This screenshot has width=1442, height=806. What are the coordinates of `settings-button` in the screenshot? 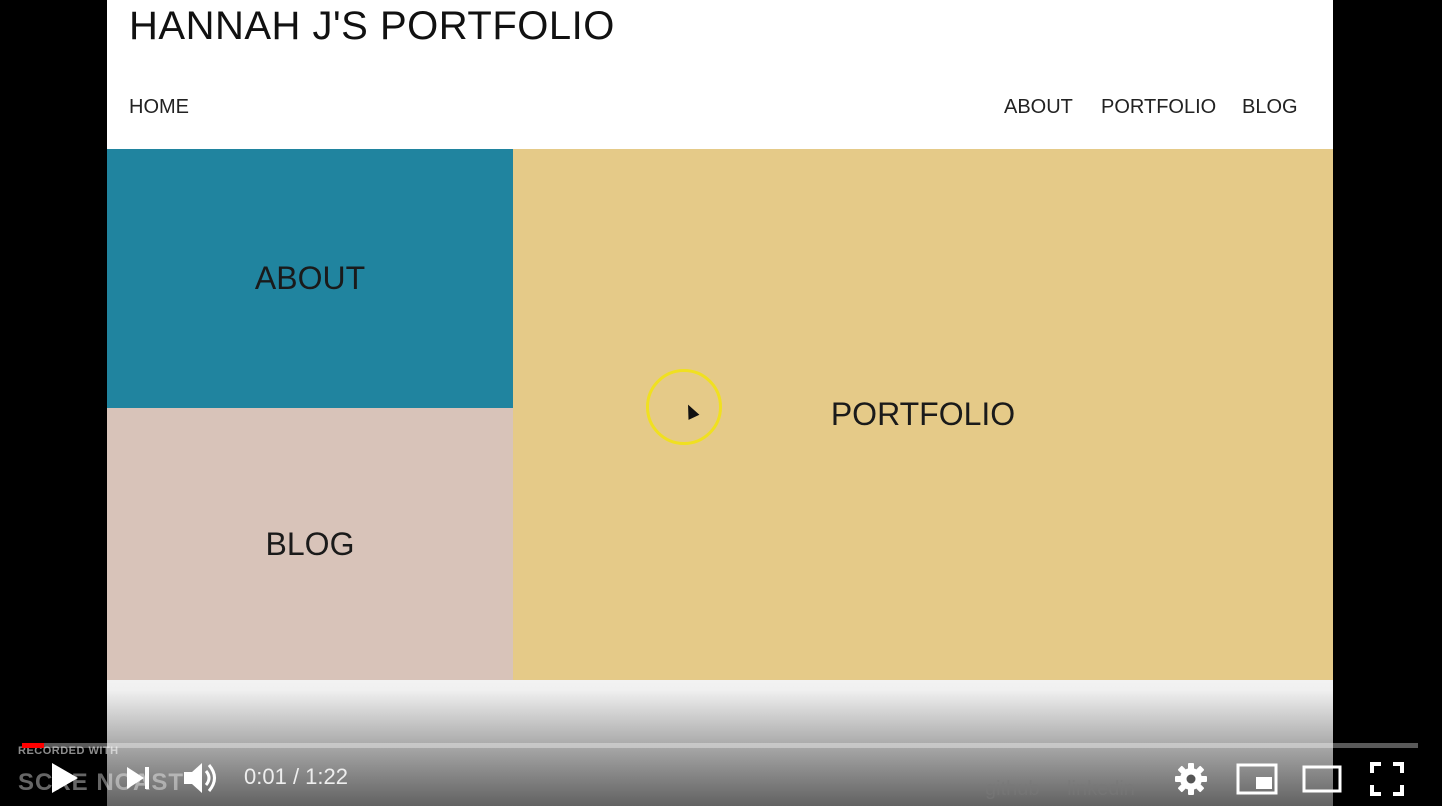 It's located at (1191, 779).